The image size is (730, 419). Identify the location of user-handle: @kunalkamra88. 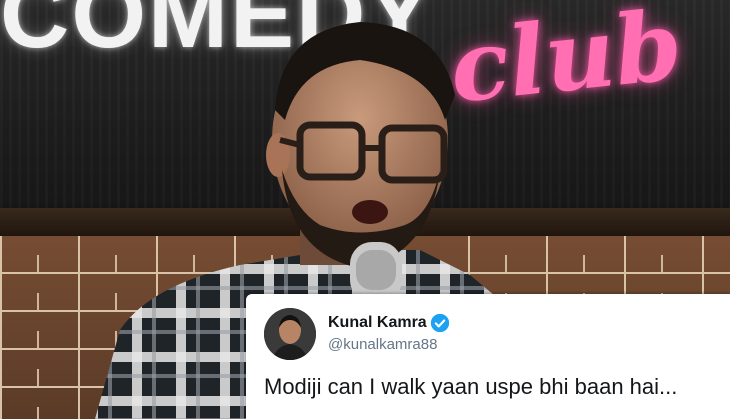
(382, 344).